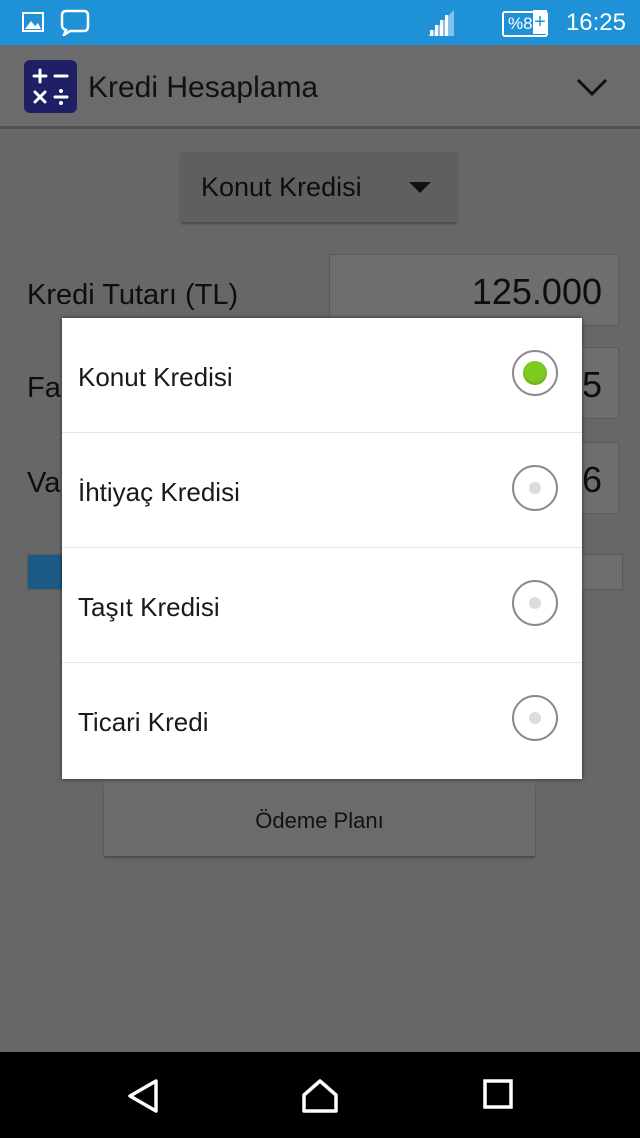 This screenshot has height=1138, width=640. I want to click on loan-type-value: Konut Kredisi, so click(281, 187).